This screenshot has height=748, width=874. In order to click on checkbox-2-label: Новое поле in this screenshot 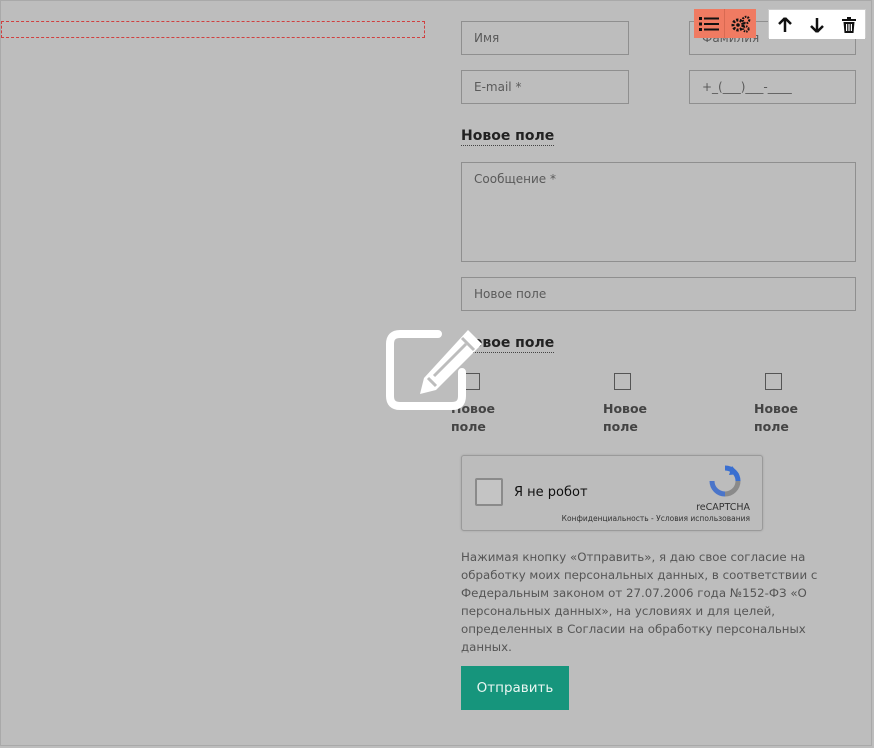, I will do `click(625, 417)`.